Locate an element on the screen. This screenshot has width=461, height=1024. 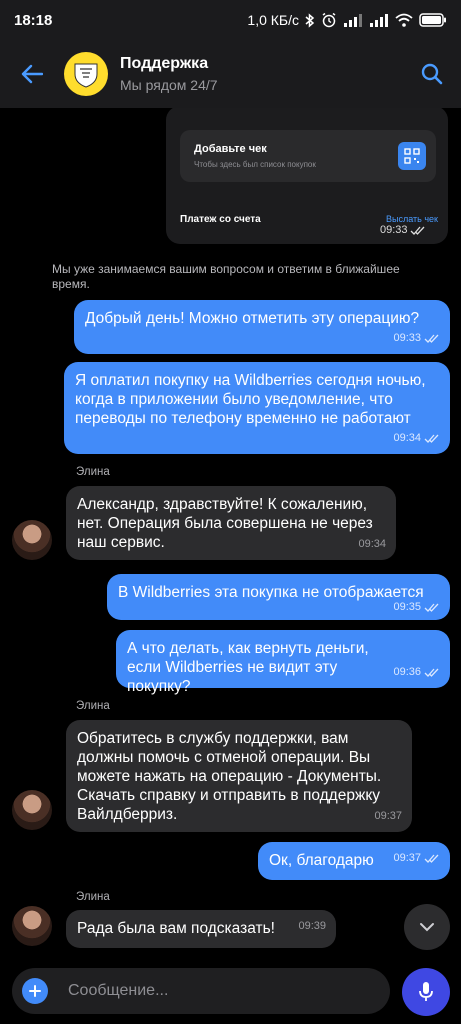
message-time: 09:39 is located at coordinates (312, 926).